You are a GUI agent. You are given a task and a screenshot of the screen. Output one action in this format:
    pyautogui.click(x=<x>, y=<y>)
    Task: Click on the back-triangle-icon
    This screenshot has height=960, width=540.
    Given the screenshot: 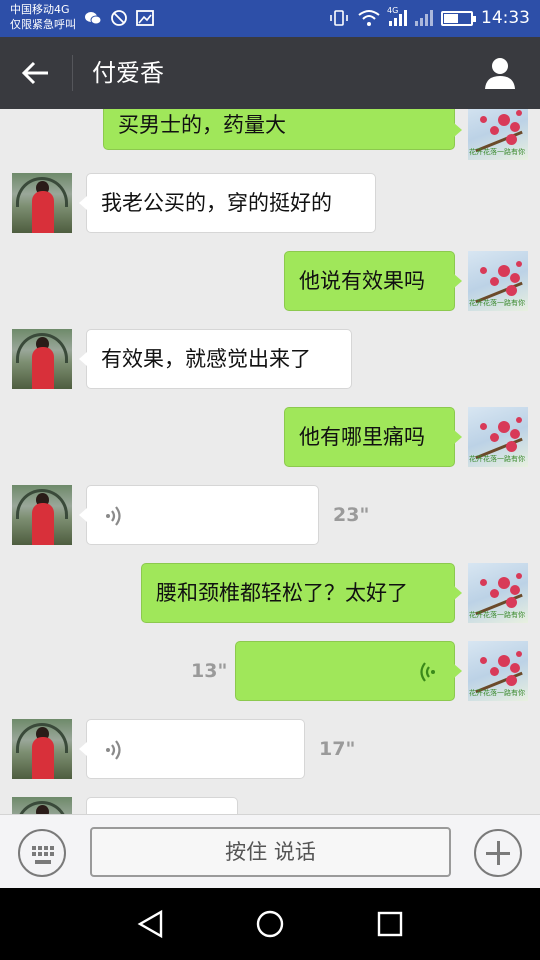 What is the action you would take?
    pyautogui.click(x=151, y=924)
    